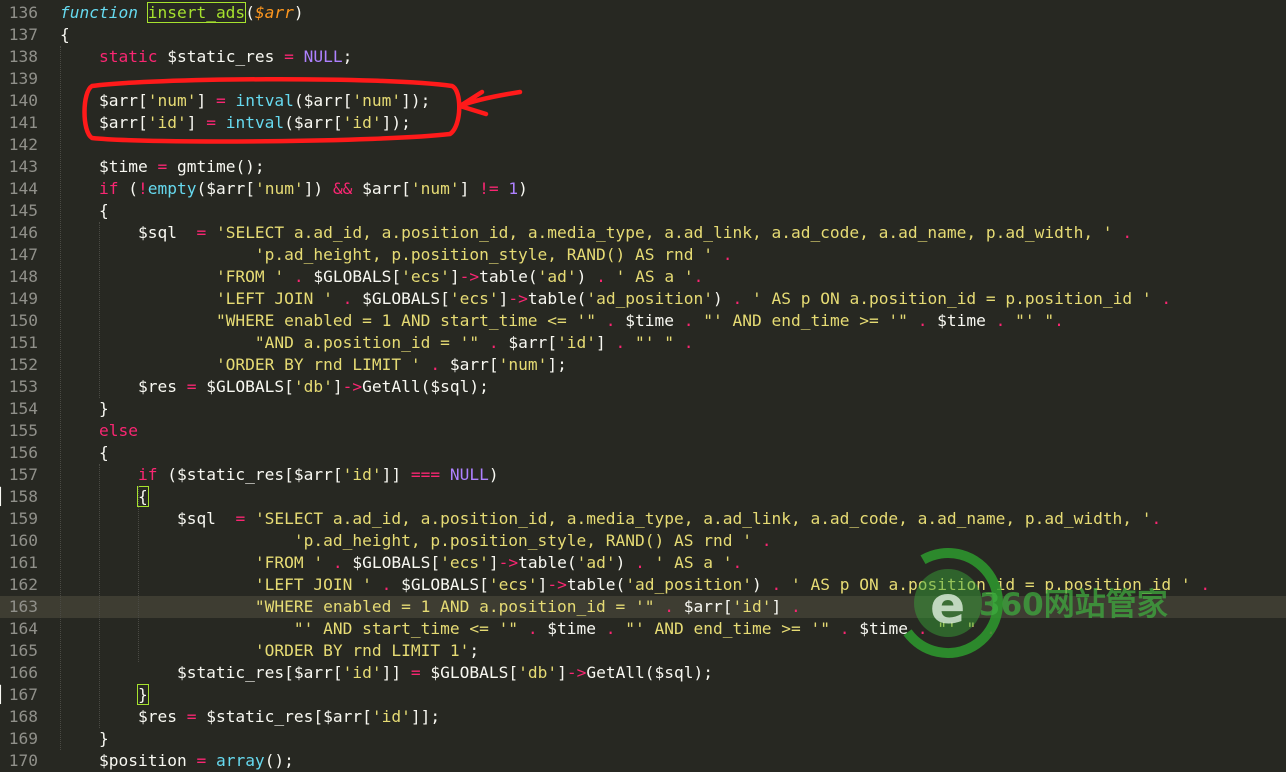 This screenshot has height=772, width=1286. What do you see at coordinates (643, 57) in the screenshot?
I see `code-line: 138 static $static_res = NULL;` at bounding box center [643, 57].